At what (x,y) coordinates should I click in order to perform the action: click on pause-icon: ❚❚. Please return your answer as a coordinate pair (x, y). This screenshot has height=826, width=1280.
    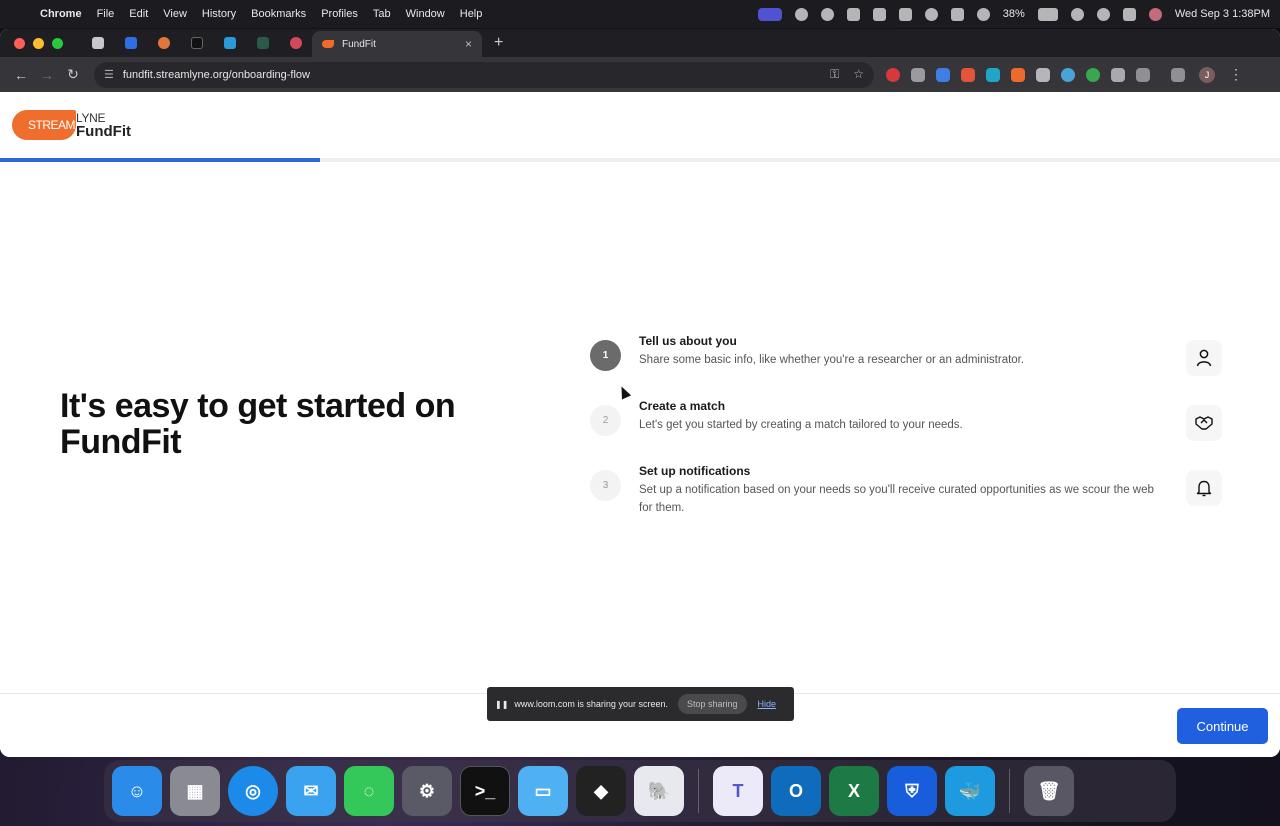
    Looking at the image, I should click on (501, 704).